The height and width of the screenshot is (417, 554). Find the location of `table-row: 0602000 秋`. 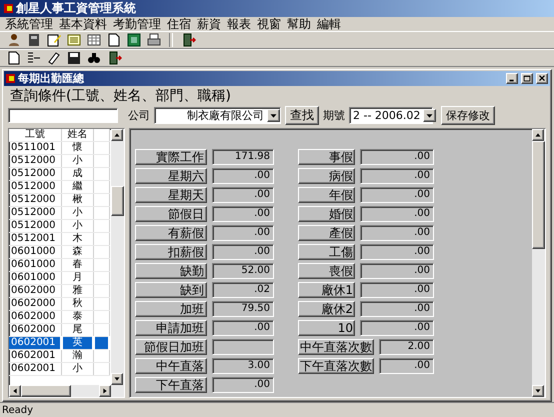

table-row: 0602000 秋 is located at coordinates (59, 304).